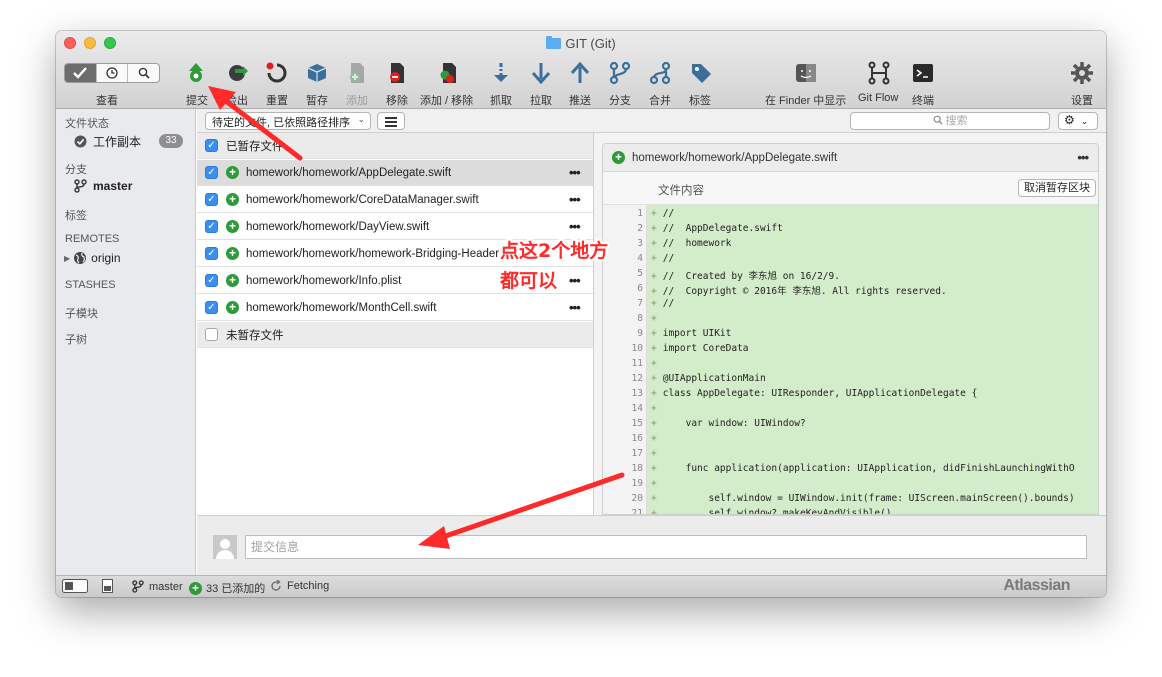 This screenshot has width=1162, height=677. I want to click on add-remove-label: 添加 / 移除, so click(447, 101).